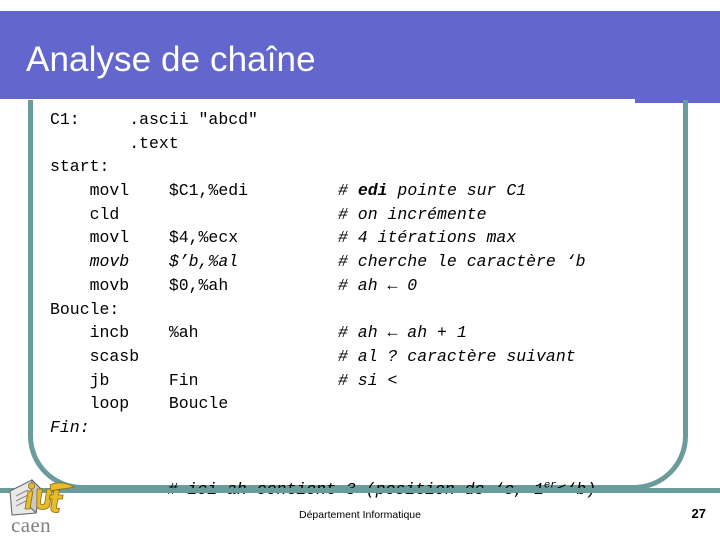  I want to click on comment-fragment: # si <, so click(368, 380).